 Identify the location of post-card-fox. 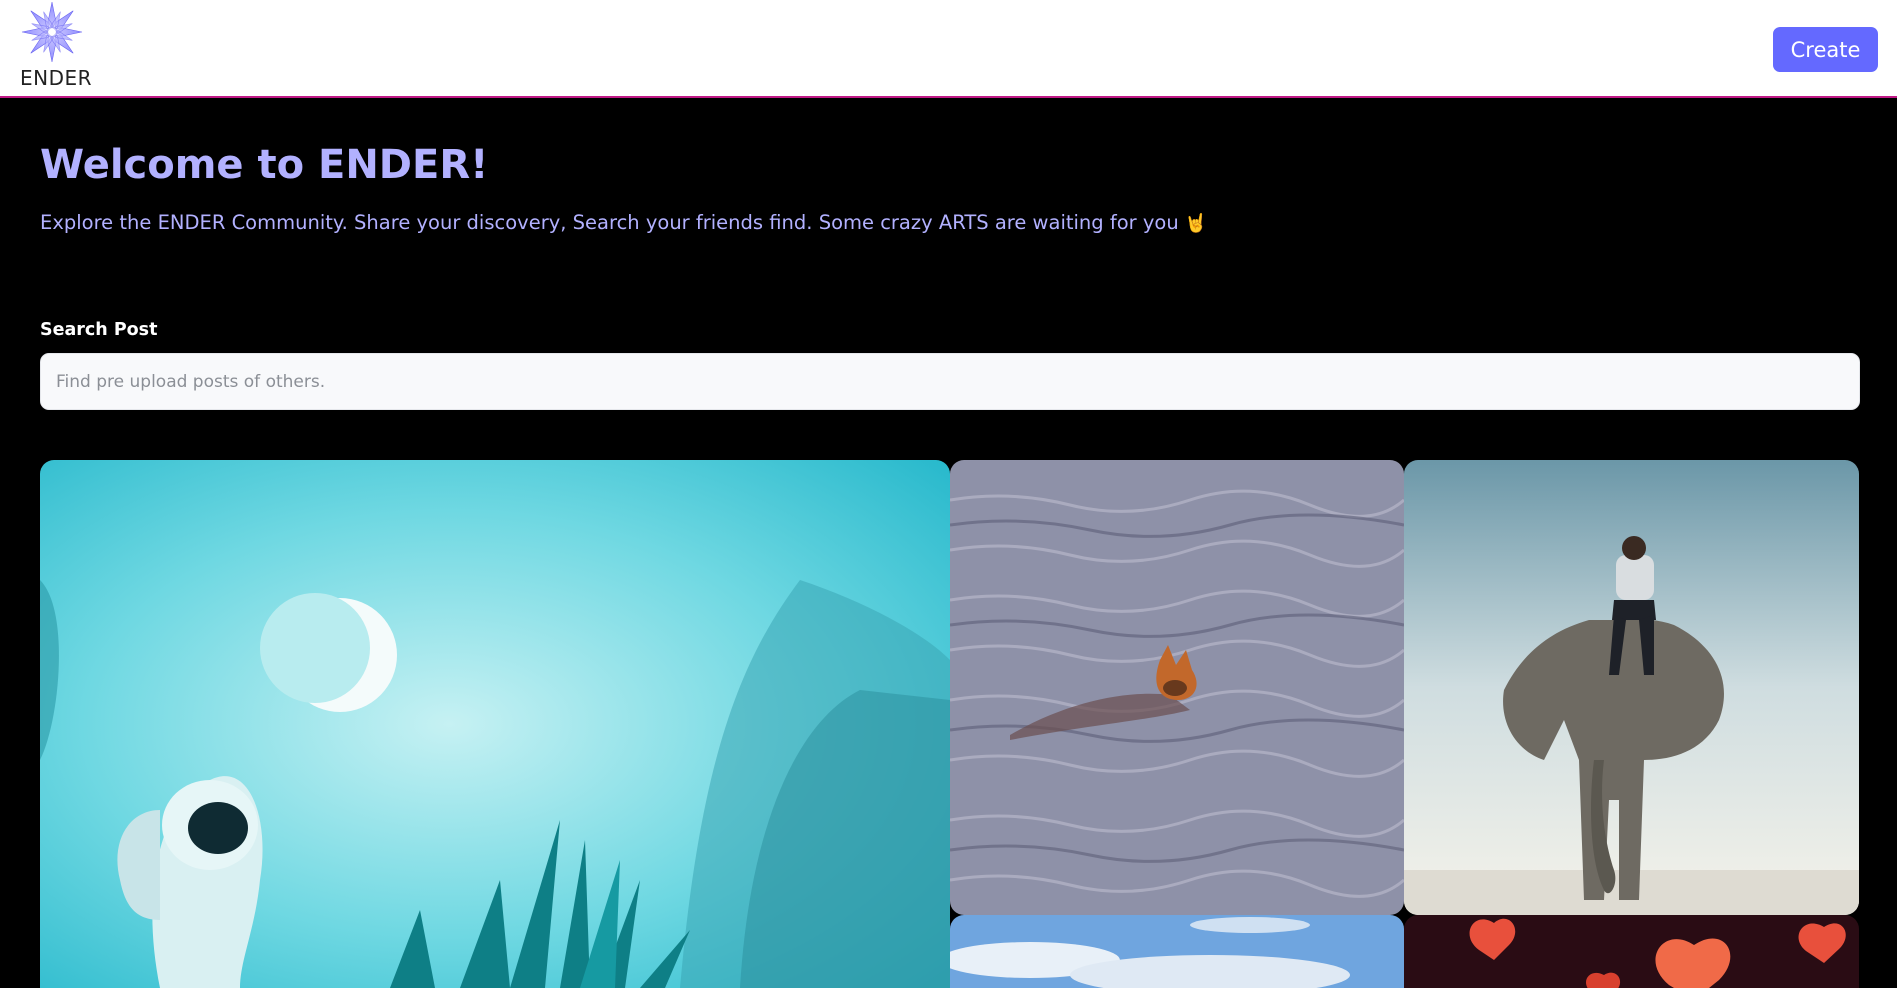
(1177, 687).